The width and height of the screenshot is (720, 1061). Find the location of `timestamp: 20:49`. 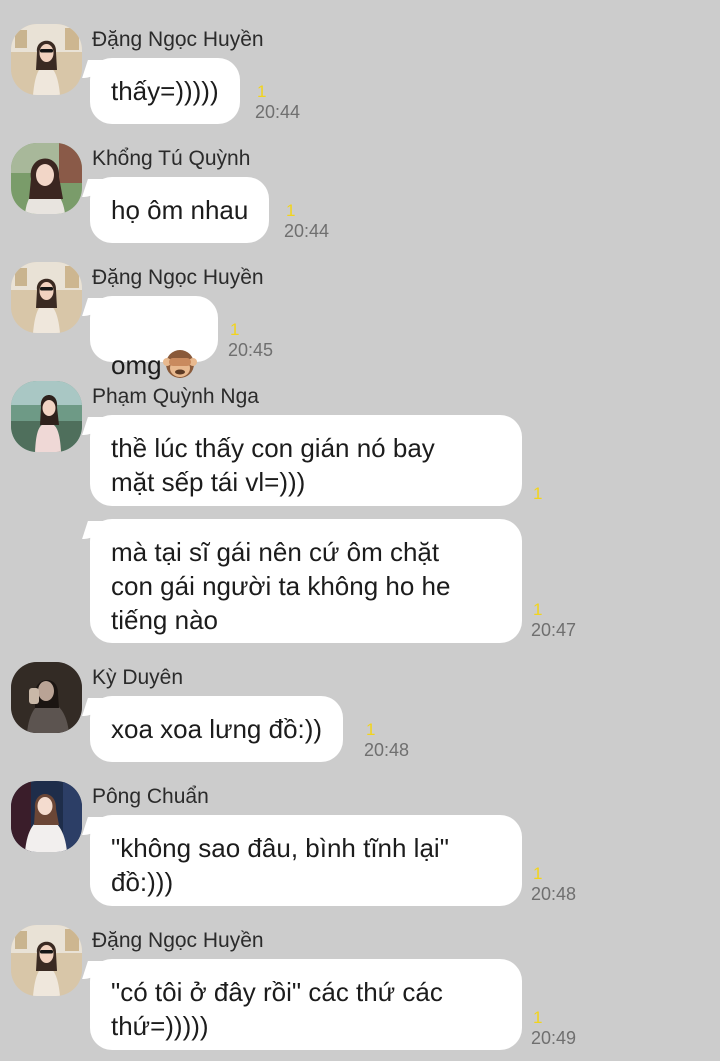

timestamp: 20:49 is located at coordinates (554, 1038).